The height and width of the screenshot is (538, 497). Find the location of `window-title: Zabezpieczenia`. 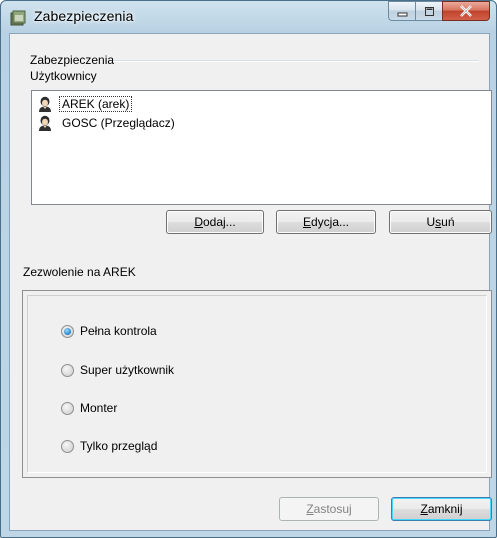

window-title: Zabezpieczenia is located at coordinates (84, 16).